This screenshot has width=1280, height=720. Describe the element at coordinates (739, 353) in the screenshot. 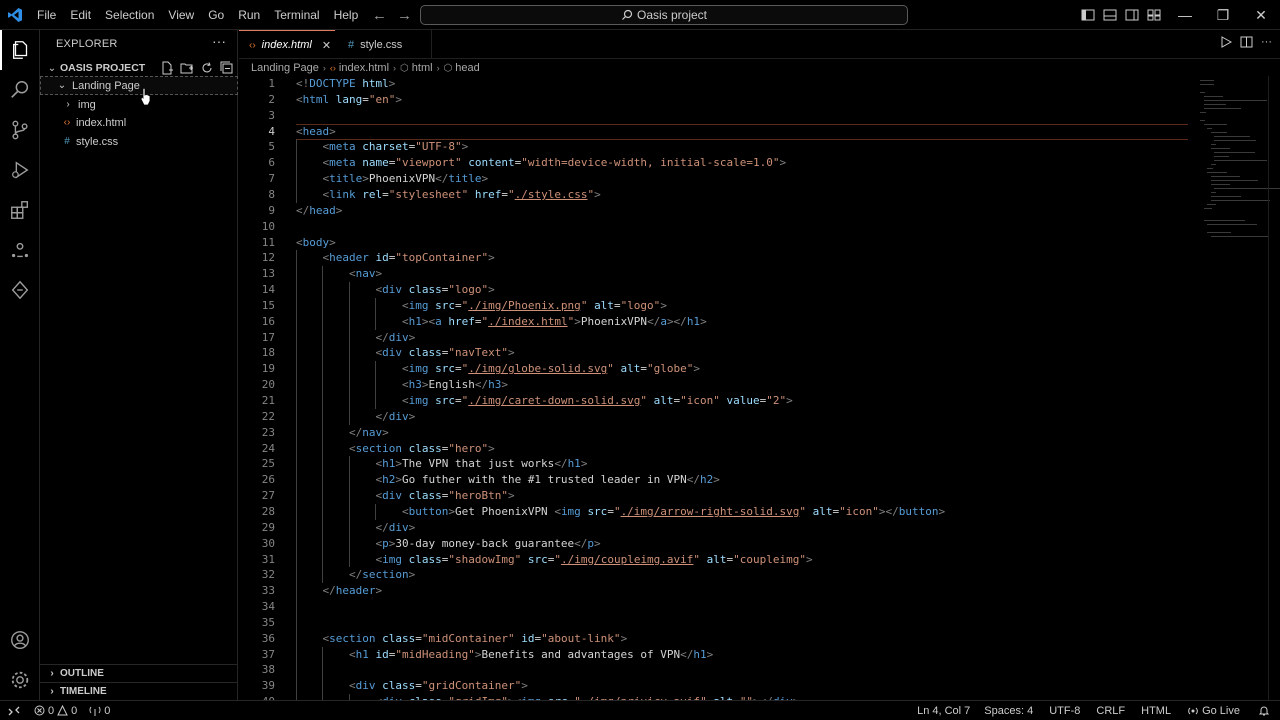

I see `code-line: 18 <div class="navText">` at that location.